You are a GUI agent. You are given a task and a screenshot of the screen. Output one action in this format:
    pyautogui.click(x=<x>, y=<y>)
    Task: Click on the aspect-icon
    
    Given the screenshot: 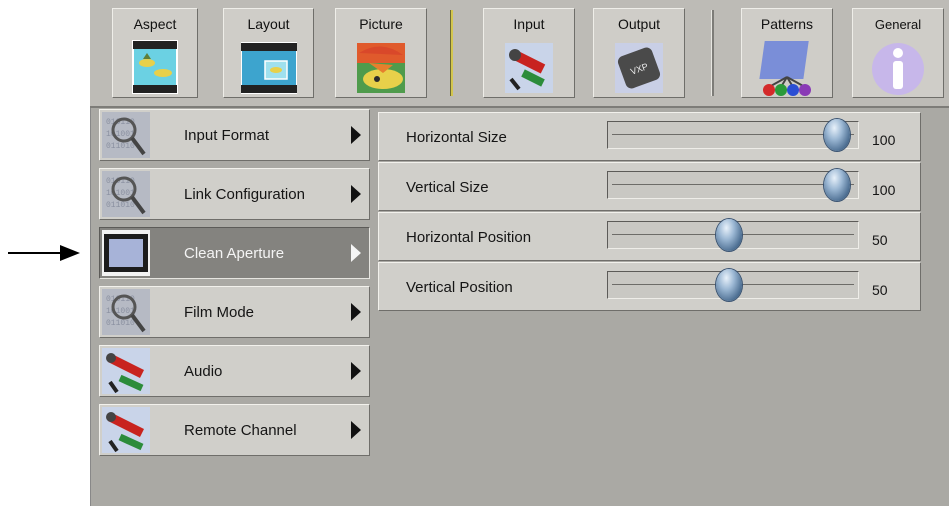 What is the action you would take?
    pyautogui.click(x=155, y=67)
    